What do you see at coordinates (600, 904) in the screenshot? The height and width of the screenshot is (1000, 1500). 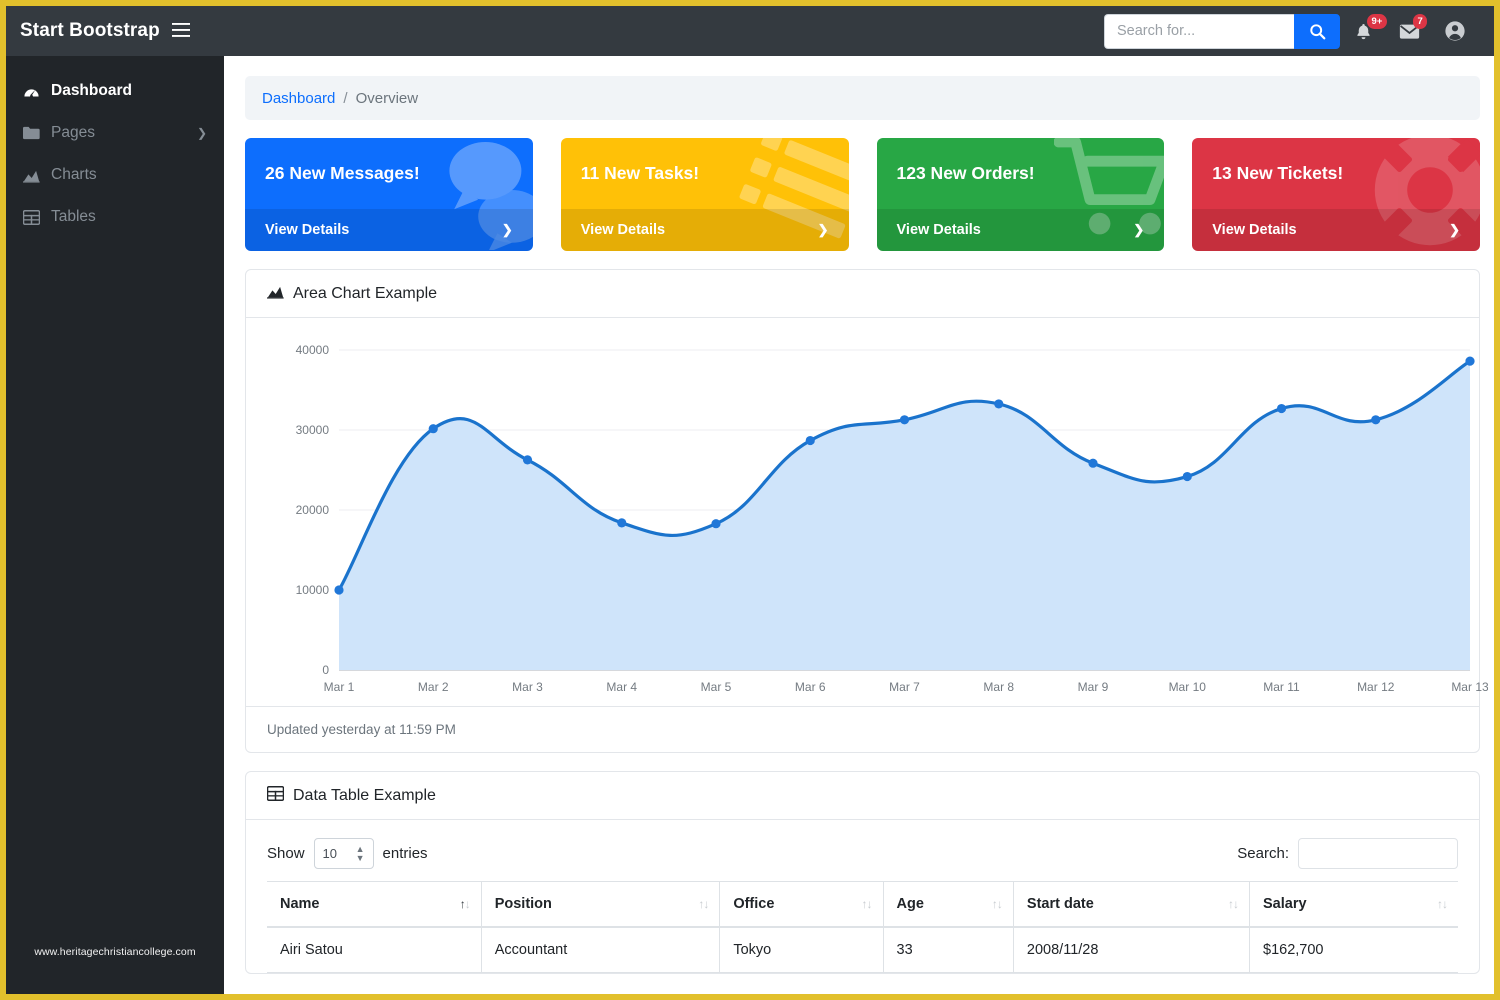 I see `column-header-position: Position ↑↓` at bounding box center [600, 904].